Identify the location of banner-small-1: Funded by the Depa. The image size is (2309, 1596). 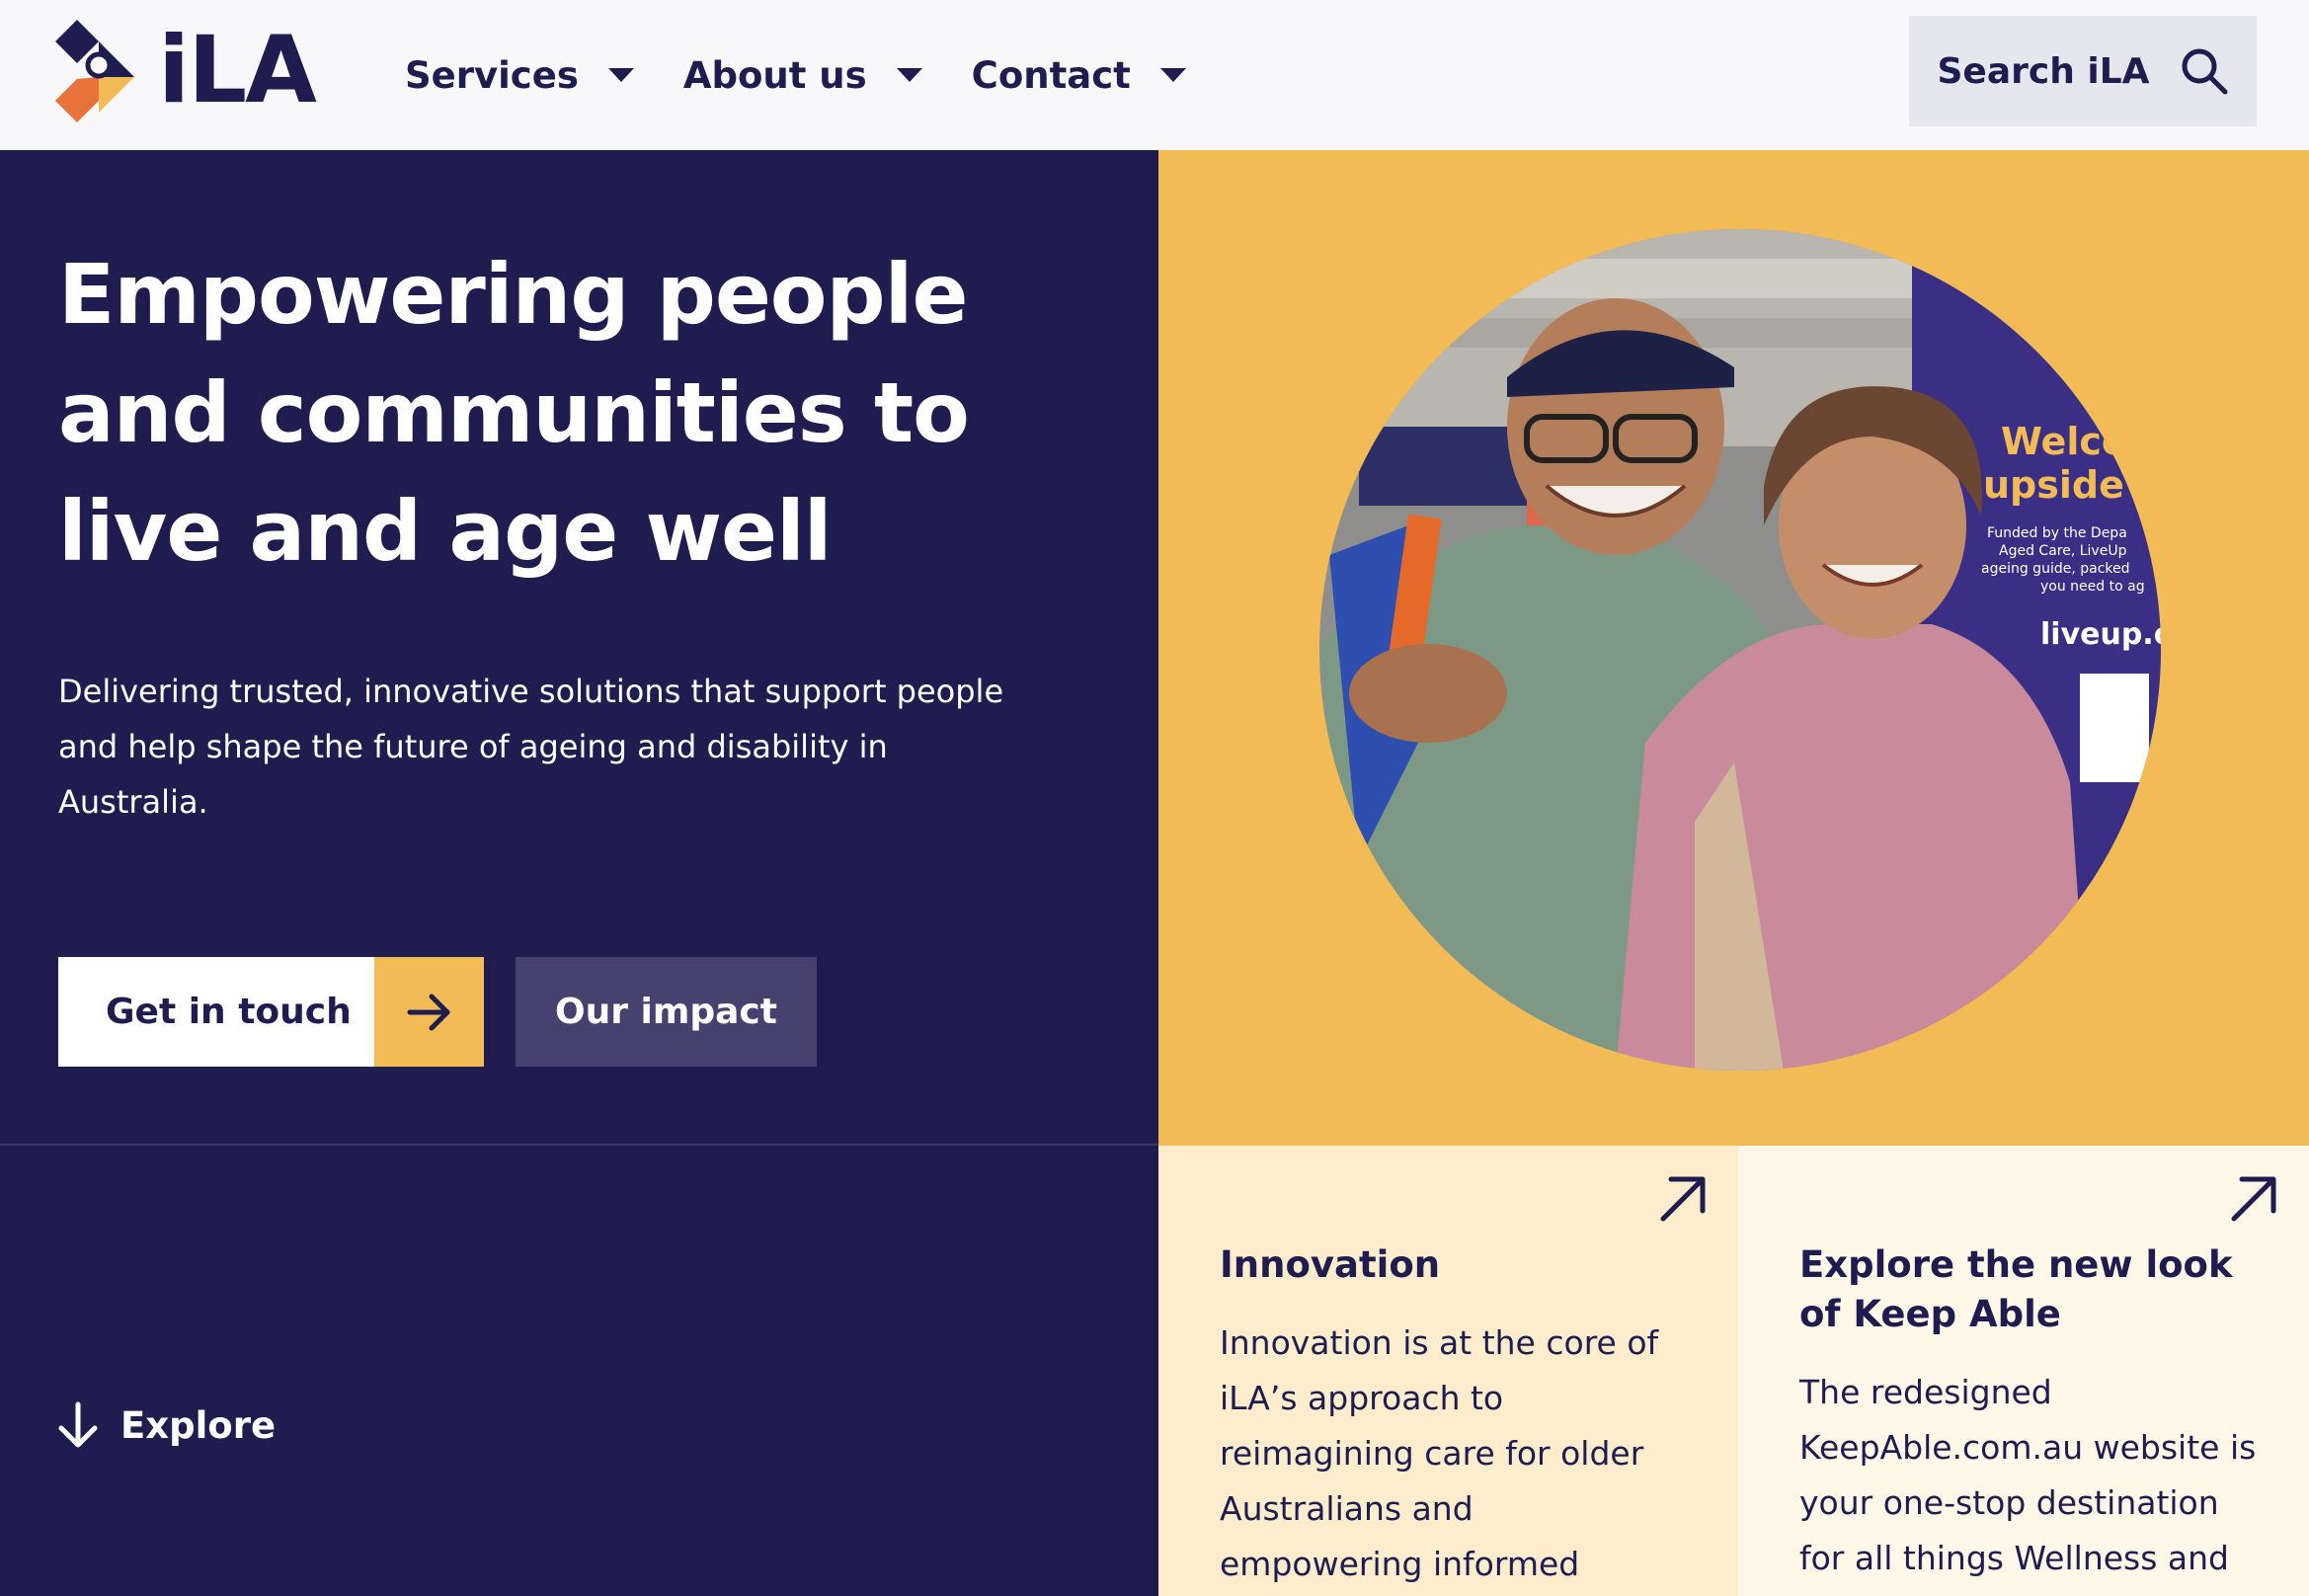
(2057, 533).